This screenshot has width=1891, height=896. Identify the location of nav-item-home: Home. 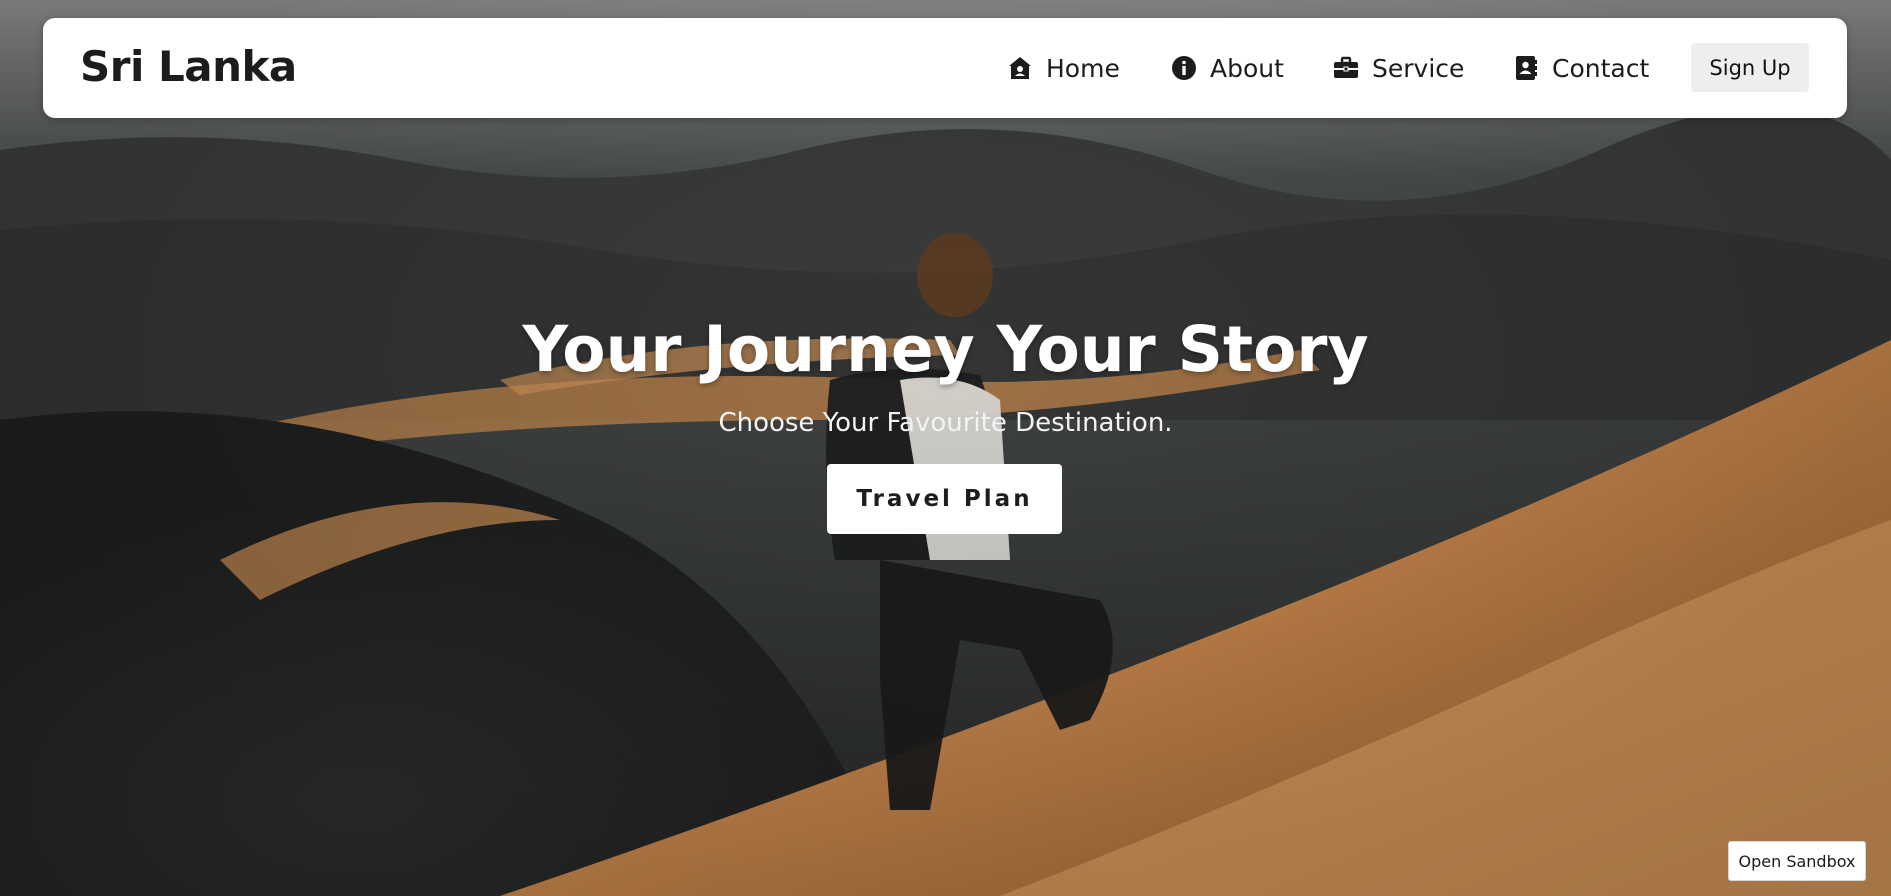
(1063, 68).